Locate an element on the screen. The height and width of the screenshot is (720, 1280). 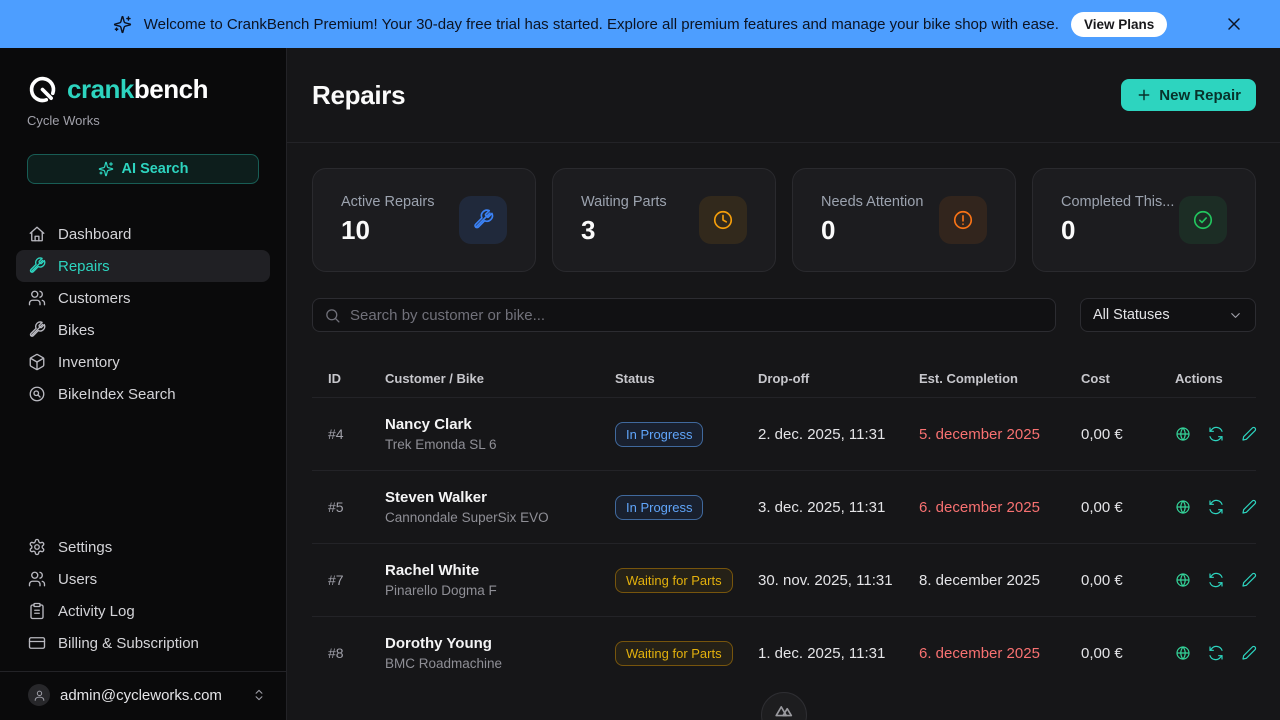
sidebar-item-customers: Customers is located at coordinates (143, 298).